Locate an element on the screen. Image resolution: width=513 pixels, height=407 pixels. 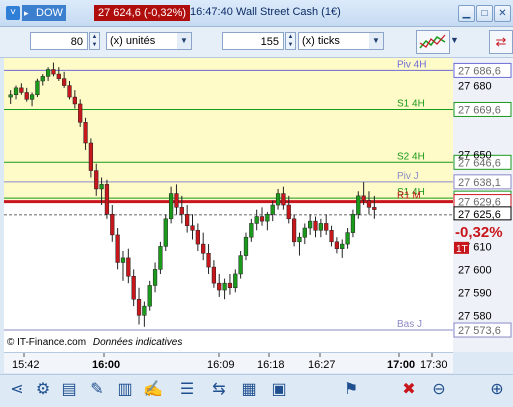
chart-footer: © IT-Finance.com Données indicatives is located at coordinates (94, 342).